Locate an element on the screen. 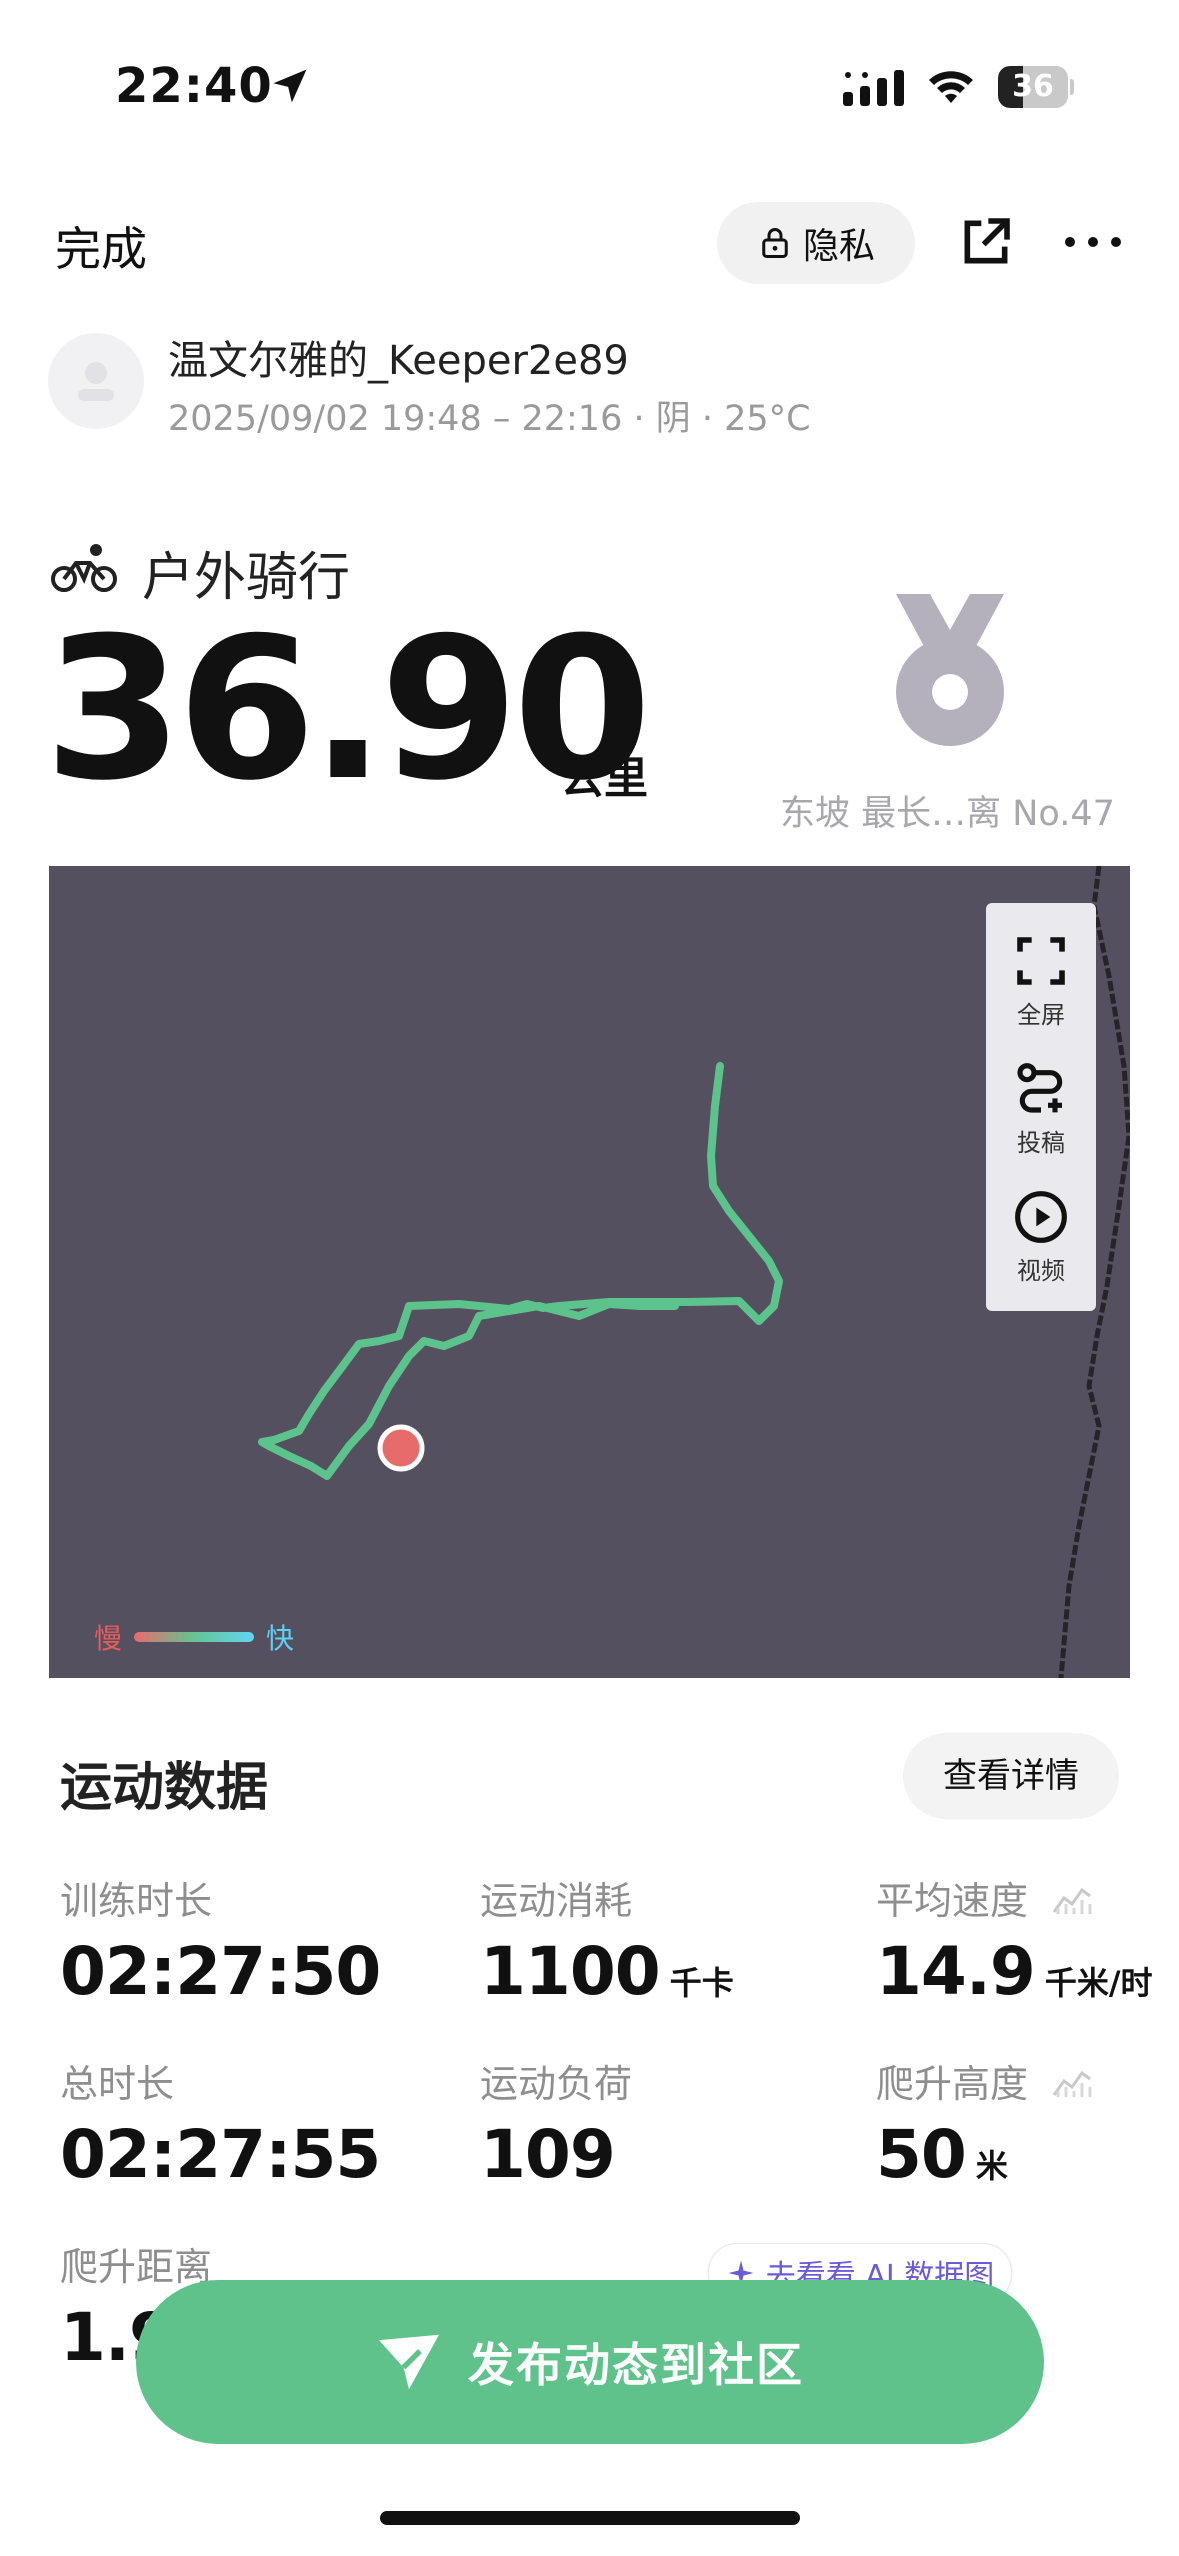 The width and height of the screenshot is (1179, 2556). lock-icon is located at coordinates (775, 243).